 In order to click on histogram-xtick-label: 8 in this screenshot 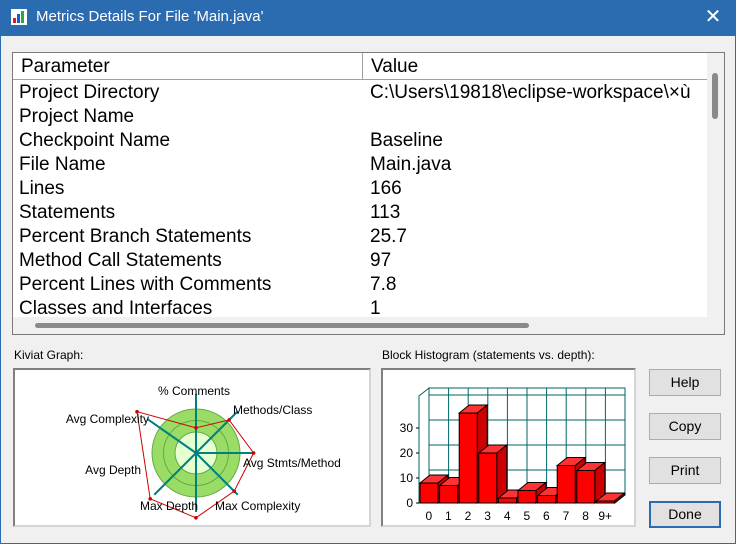, I will do `click(585, 516)`.